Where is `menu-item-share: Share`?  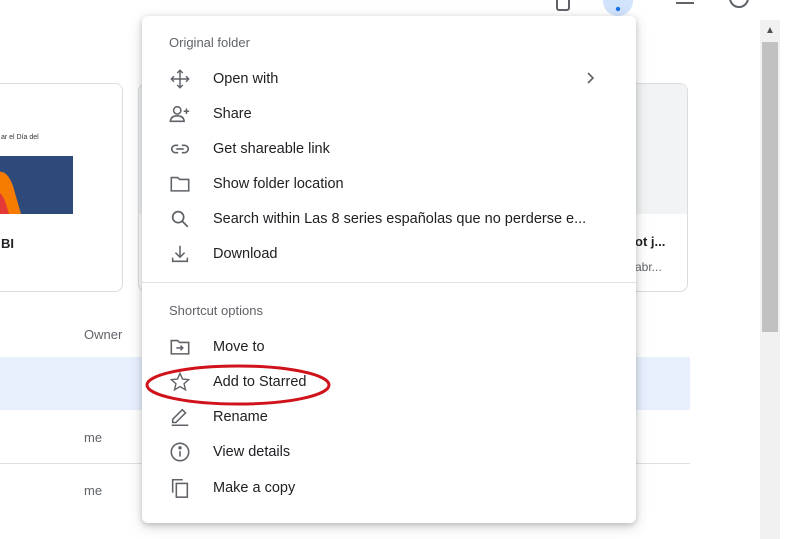
menu-item-share: Share is located at coordinates (389, 113).